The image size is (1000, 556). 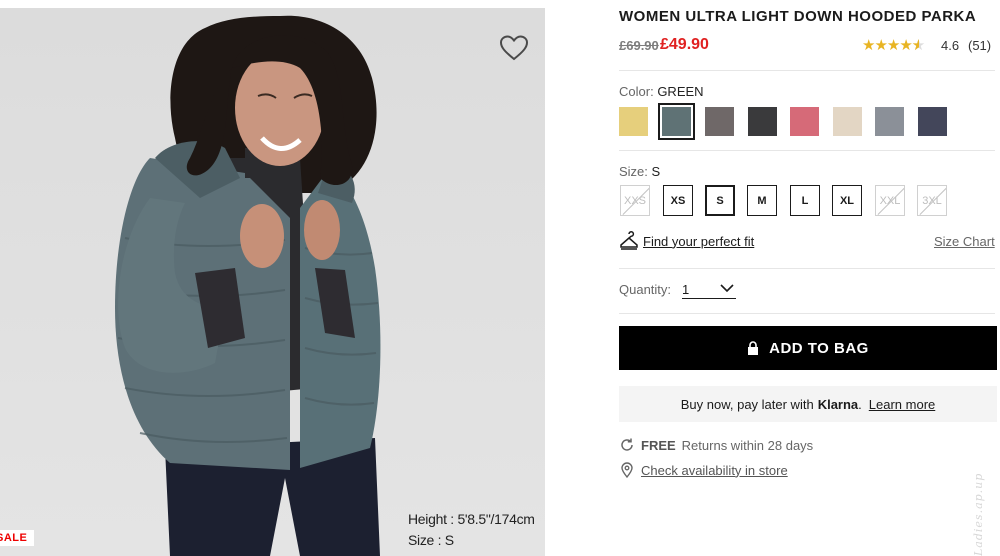 I want to click on lock-icon, so click(x=753, y=348).